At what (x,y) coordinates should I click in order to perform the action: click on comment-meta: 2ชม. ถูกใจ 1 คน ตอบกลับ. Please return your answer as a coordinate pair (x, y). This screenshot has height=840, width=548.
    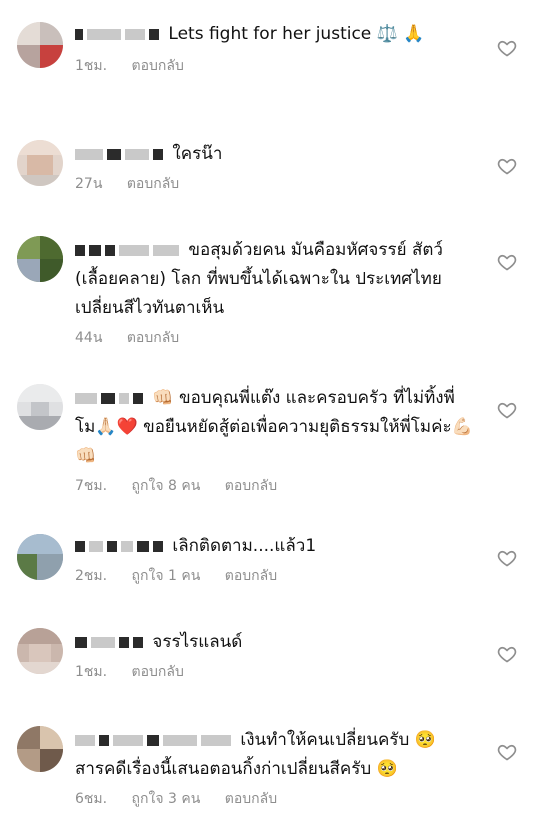
    Looking at the image, I should click on (275, 576).